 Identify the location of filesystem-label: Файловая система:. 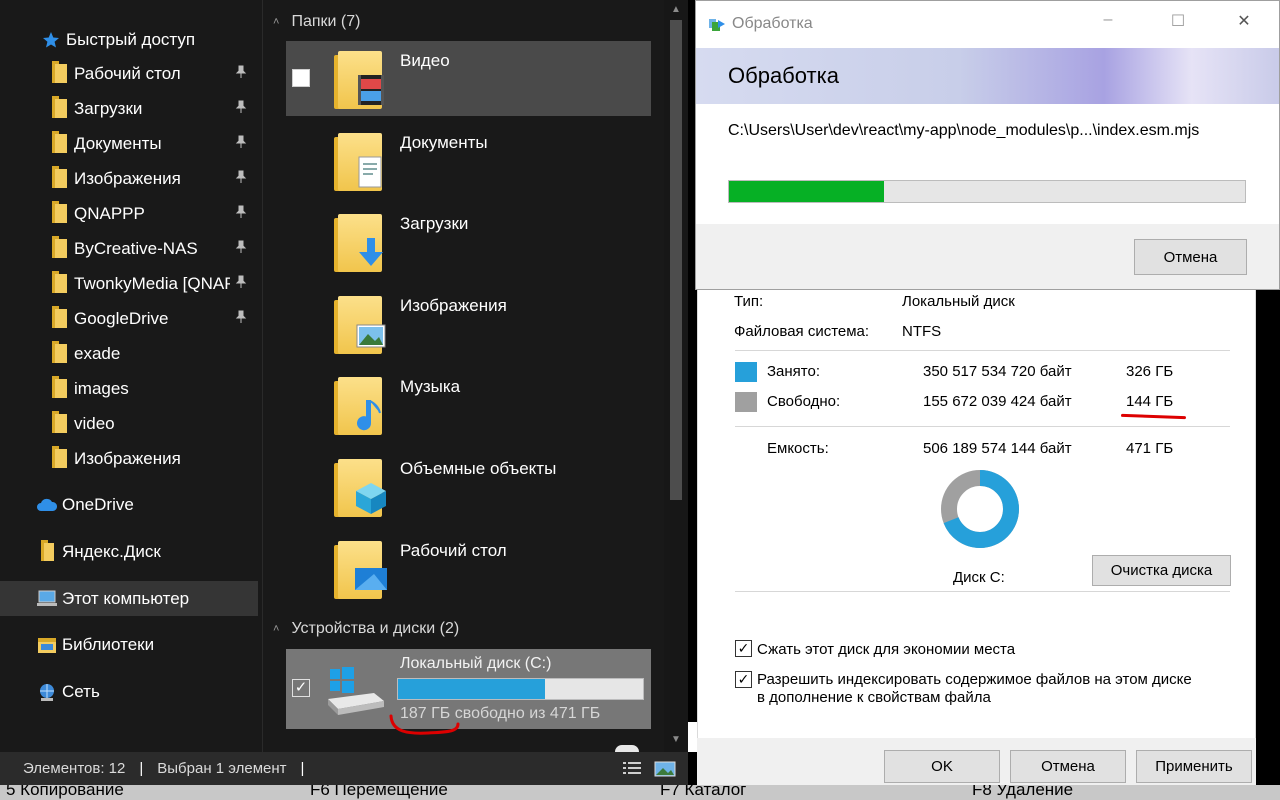
(802, 331).